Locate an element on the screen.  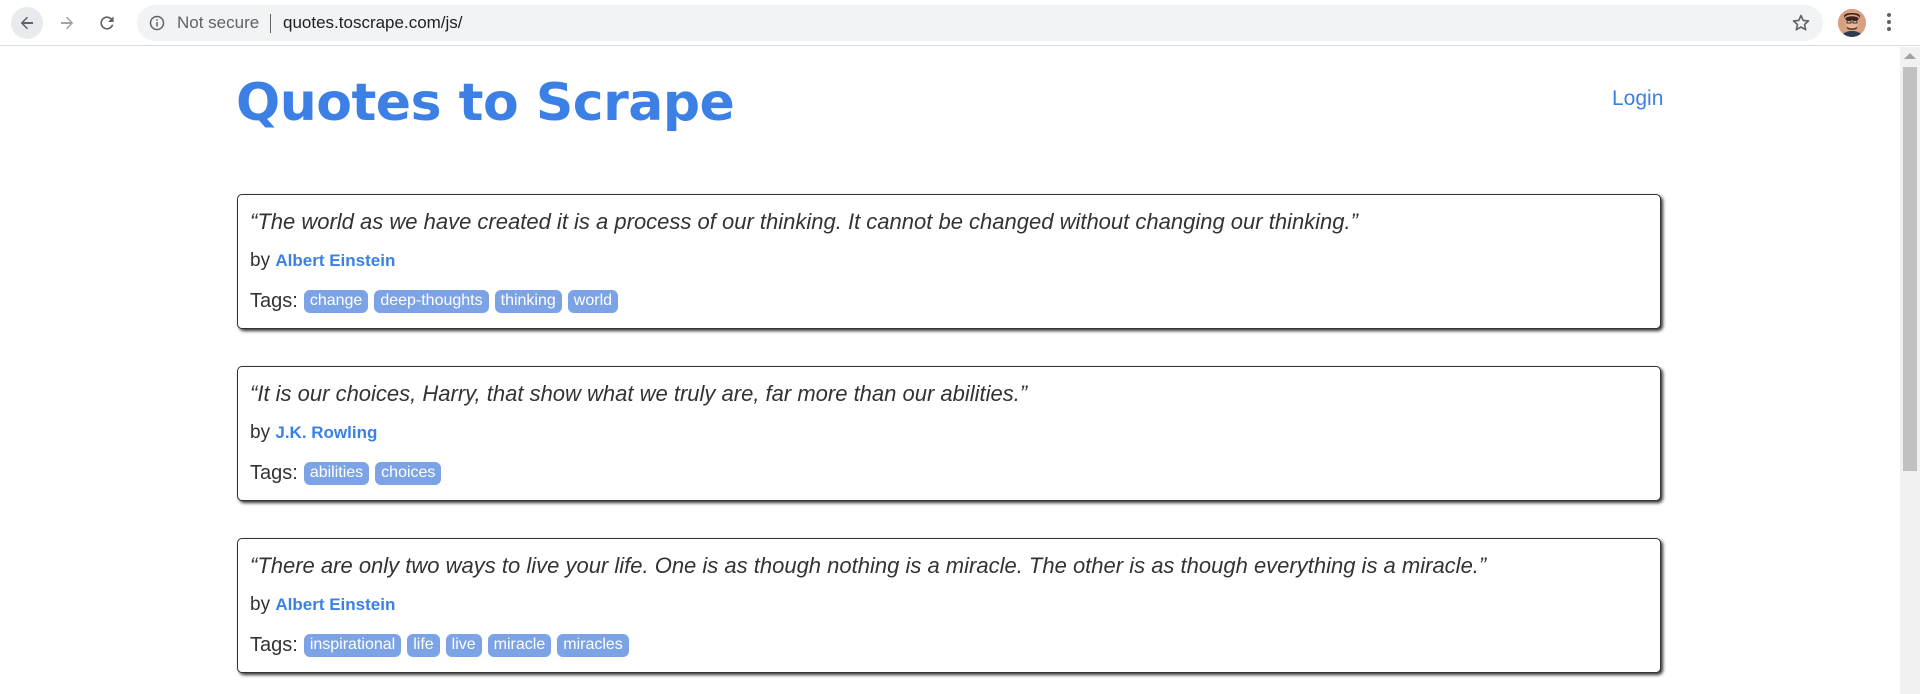
arrow-right-icon is located at coordinates (67, 23).